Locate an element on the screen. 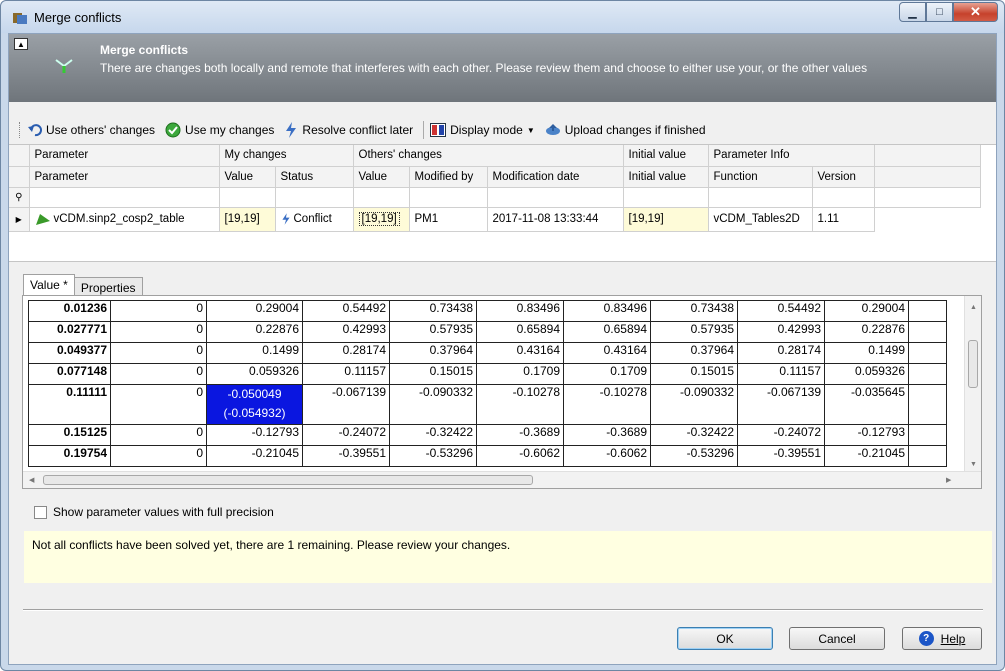 This screenshot has width=1005, height=671. vertical-scrollbar: ▲ ▼ is located at coordinates (972, 384).